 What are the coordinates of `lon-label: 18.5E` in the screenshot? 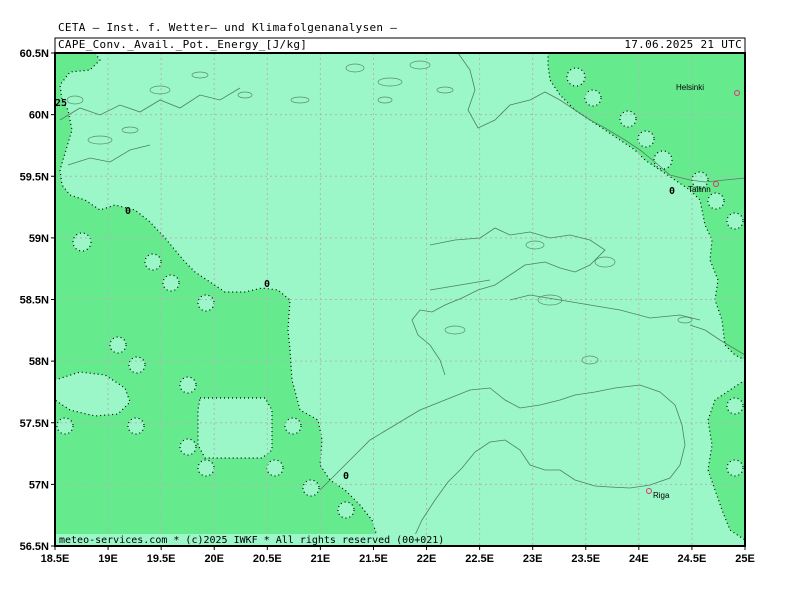 It's located at (55, 559).